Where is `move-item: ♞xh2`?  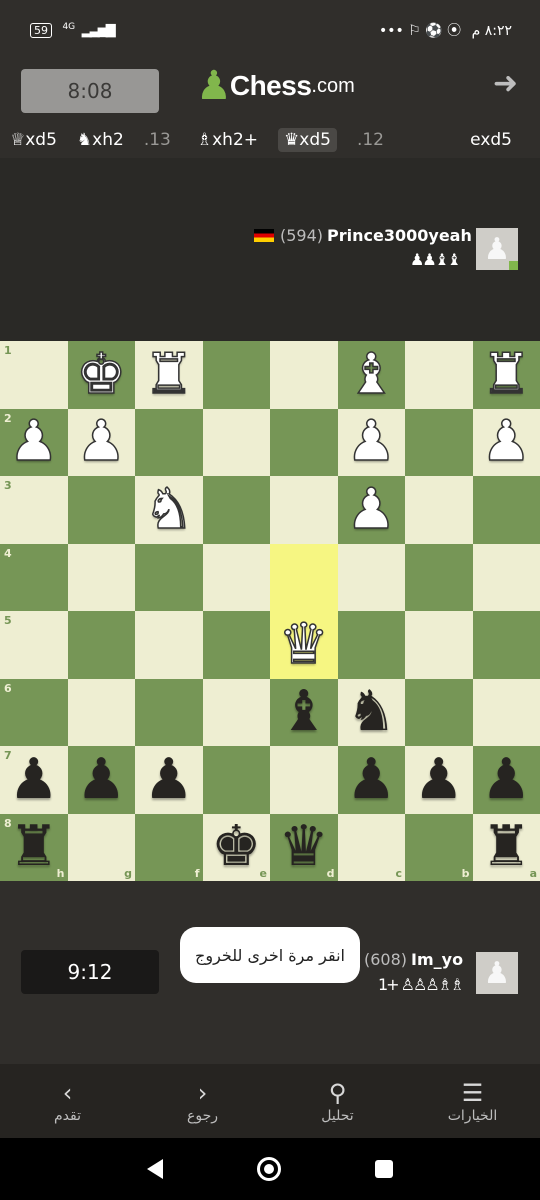 move-item: ♞xh2 is located at coordinates (100, 140).